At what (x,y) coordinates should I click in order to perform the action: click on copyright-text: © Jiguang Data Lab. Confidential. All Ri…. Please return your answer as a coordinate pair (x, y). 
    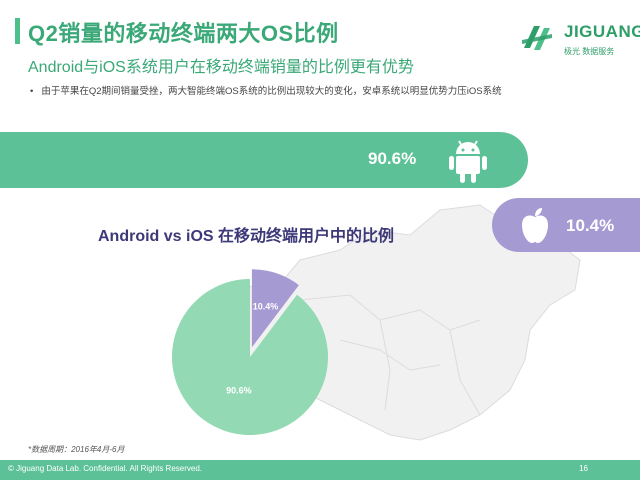
    Looking at the image, I should click on (105, 468).